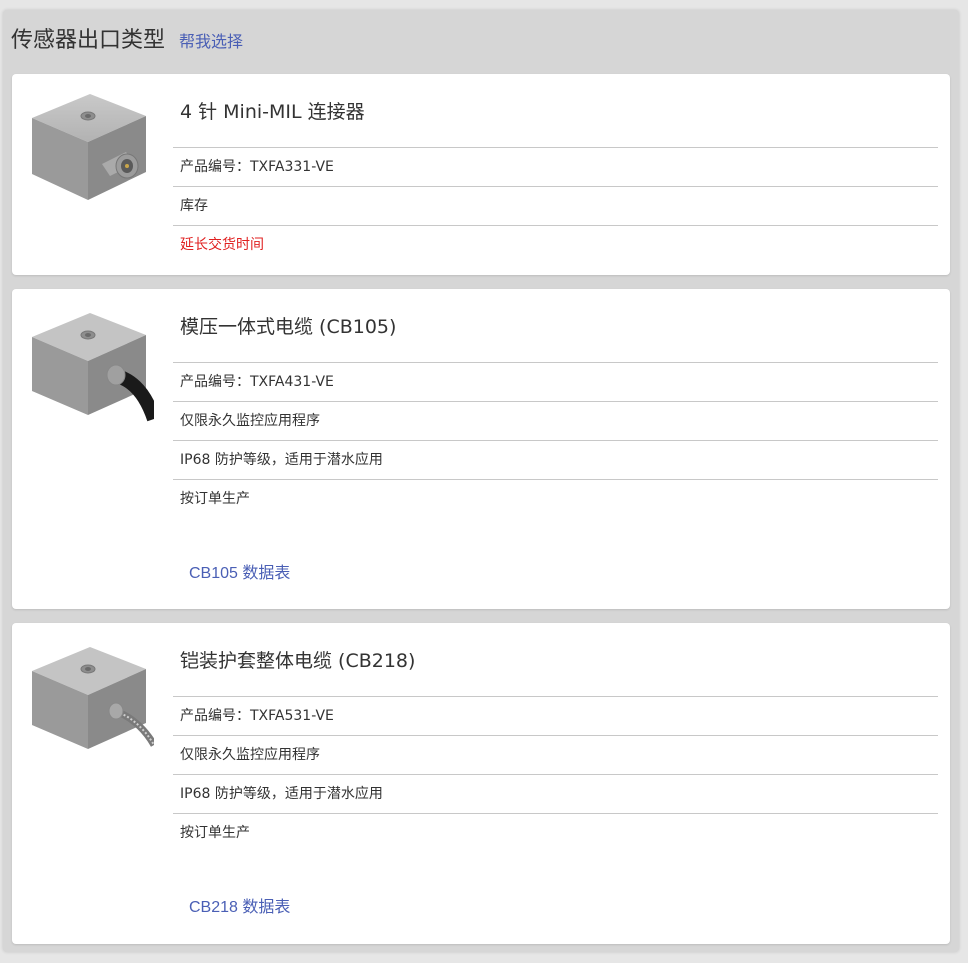 This screenshot has height=963, width=968. What do you see at coordinates (211, 40) in the screenshot?
I see `help-me-choose-link: 帮我选择` at bounding box center [211, 40].